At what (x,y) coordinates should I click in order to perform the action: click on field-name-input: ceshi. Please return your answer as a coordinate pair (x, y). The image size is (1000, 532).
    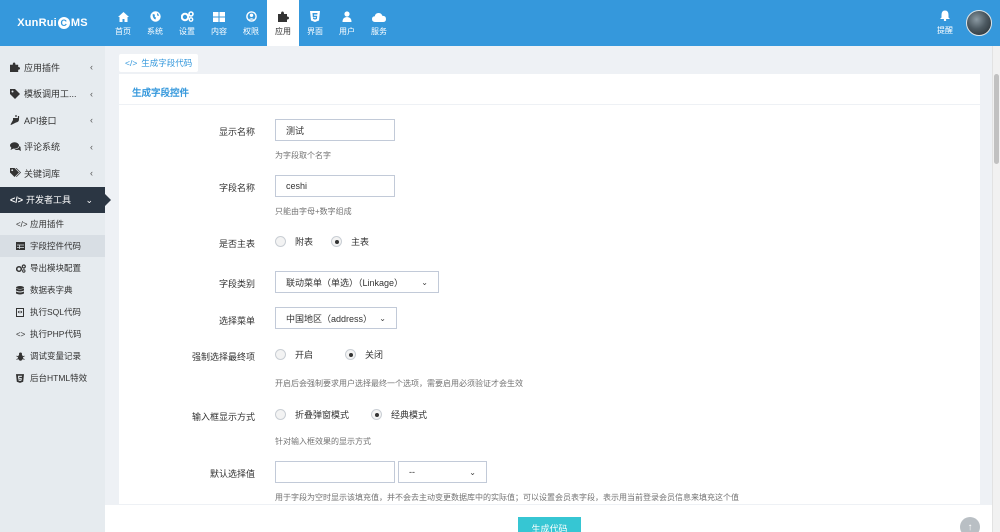
    Looking at the image, I should click on (335, 186).